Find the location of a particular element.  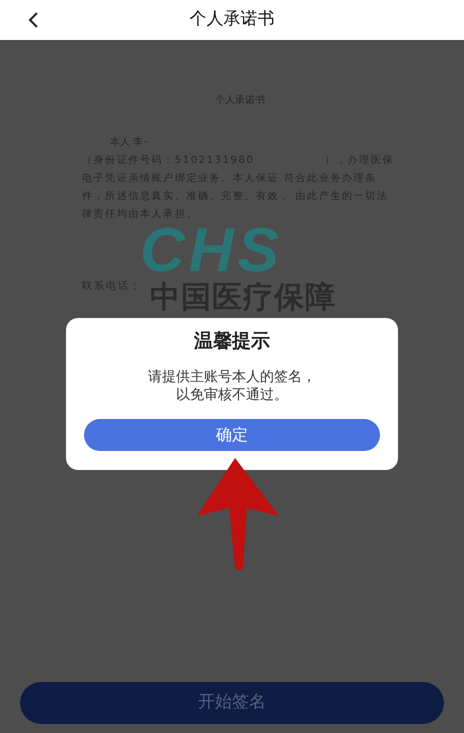

page-title: 个人承诺书 is located at coordinates (232, 20).